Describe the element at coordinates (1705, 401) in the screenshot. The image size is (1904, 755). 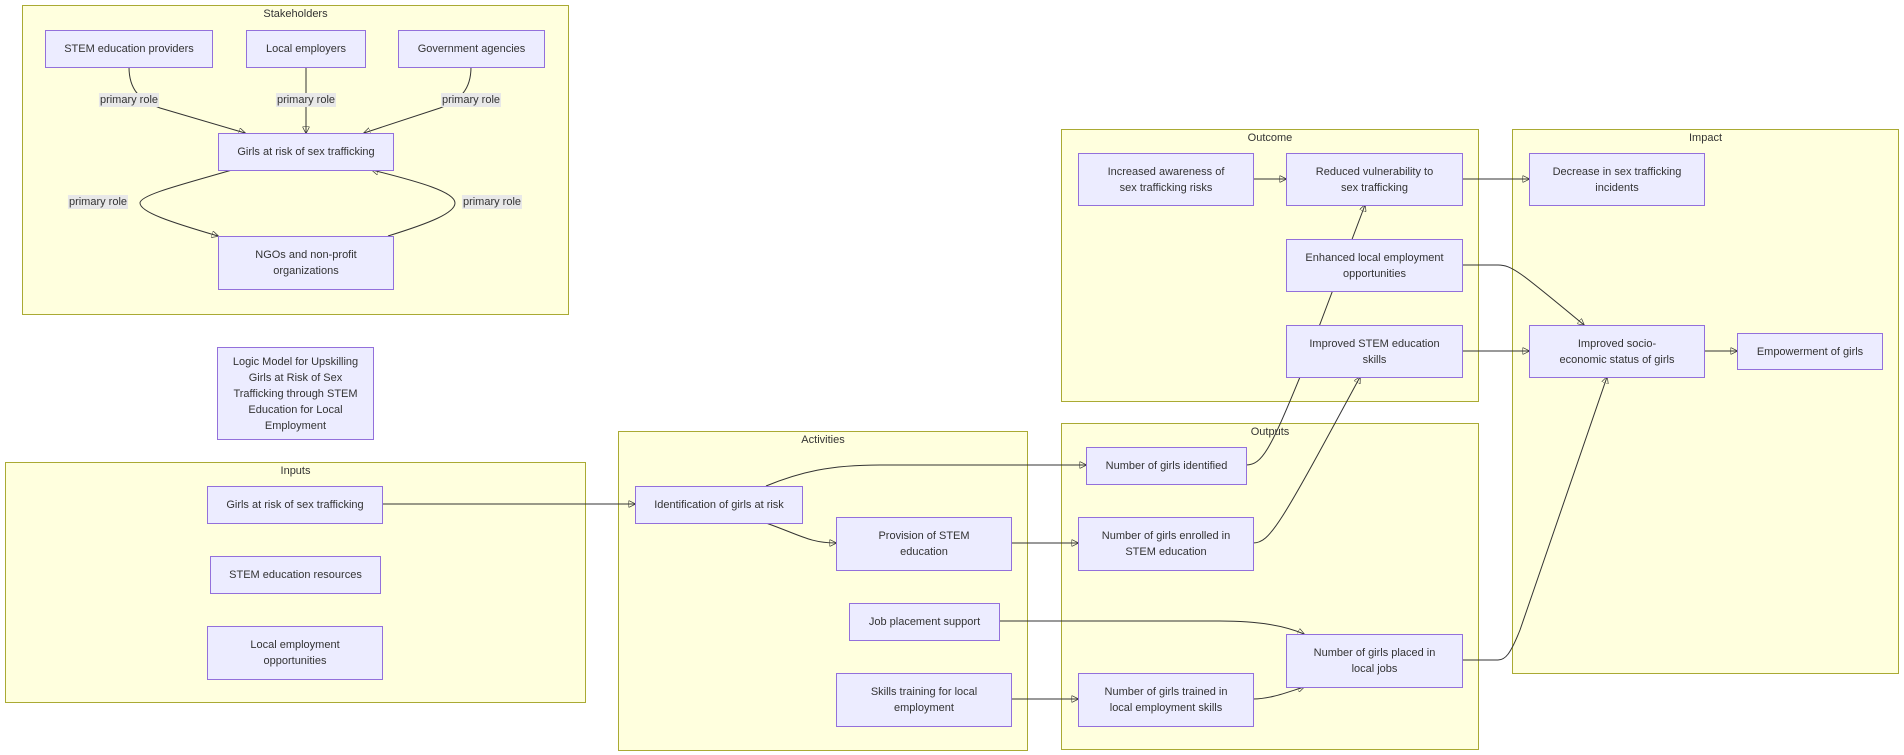
I see `cluster-impact: Impact` at that location.